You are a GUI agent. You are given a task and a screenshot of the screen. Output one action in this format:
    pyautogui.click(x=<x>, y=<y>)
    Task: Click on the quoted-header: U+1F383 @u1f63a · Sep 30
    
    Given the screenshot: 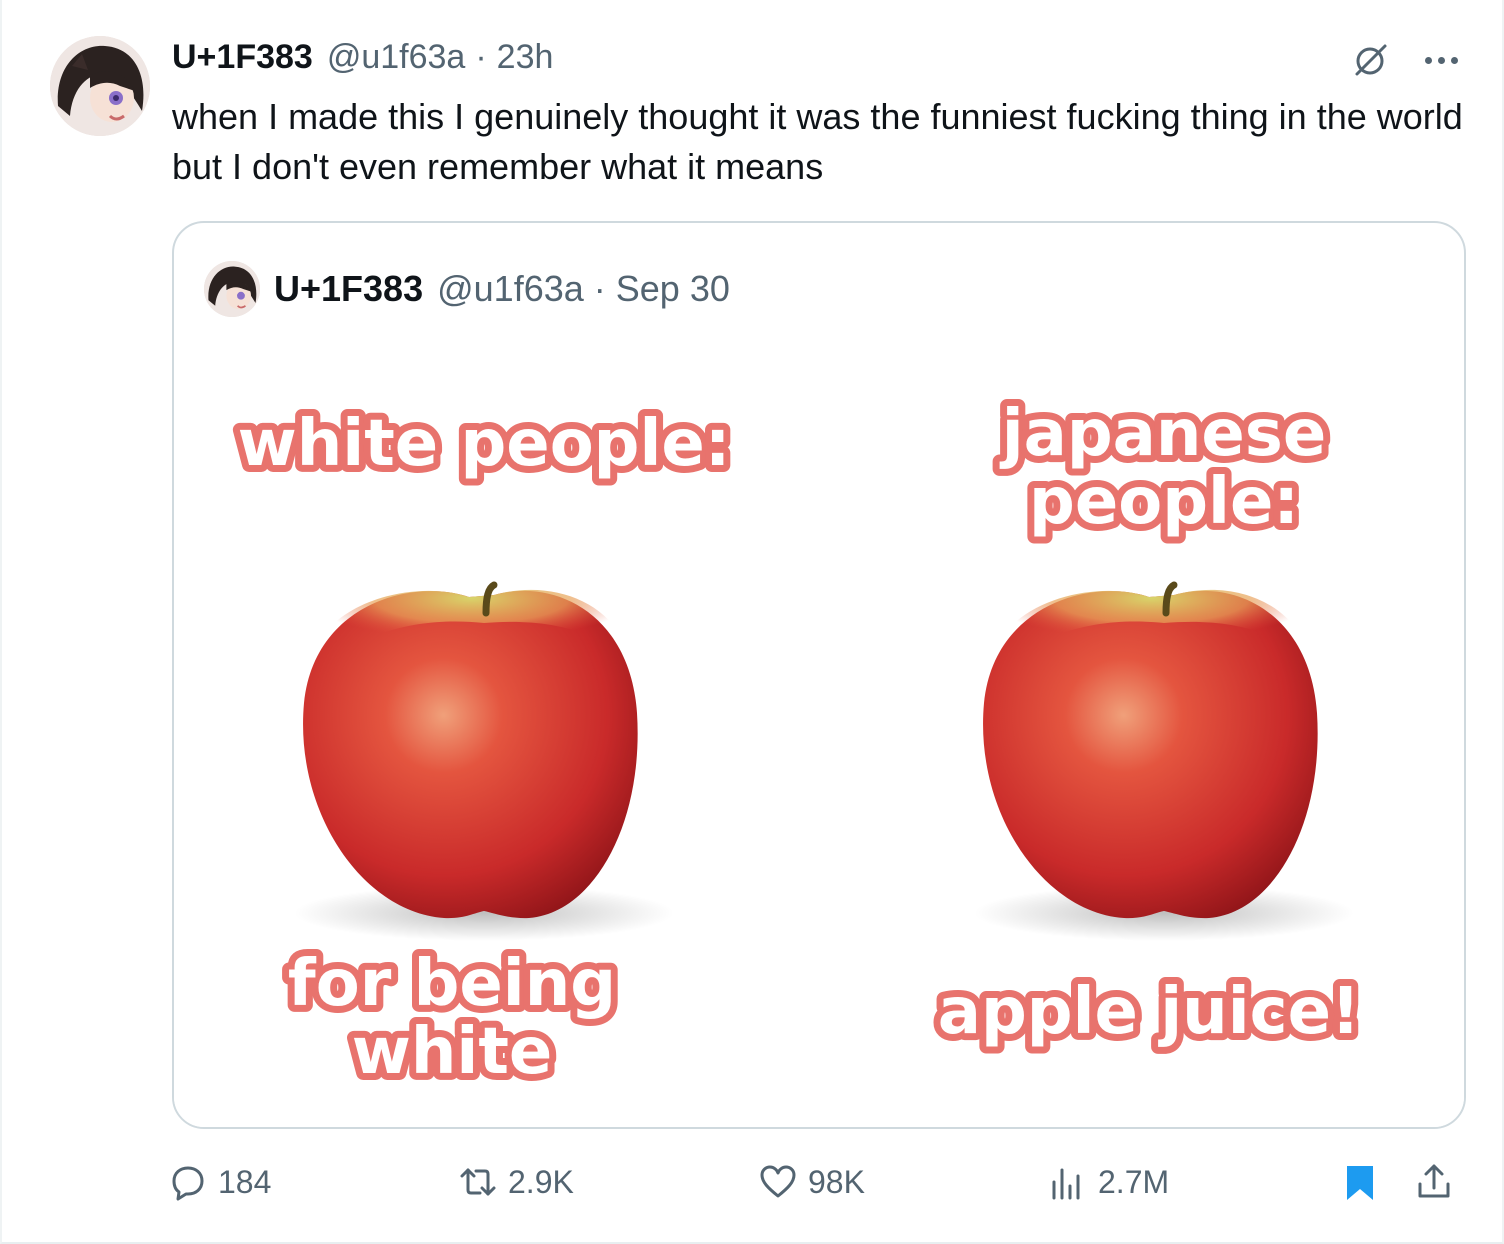 What is the action you would take?
    pyautogui.click(x=467, y=289)
    